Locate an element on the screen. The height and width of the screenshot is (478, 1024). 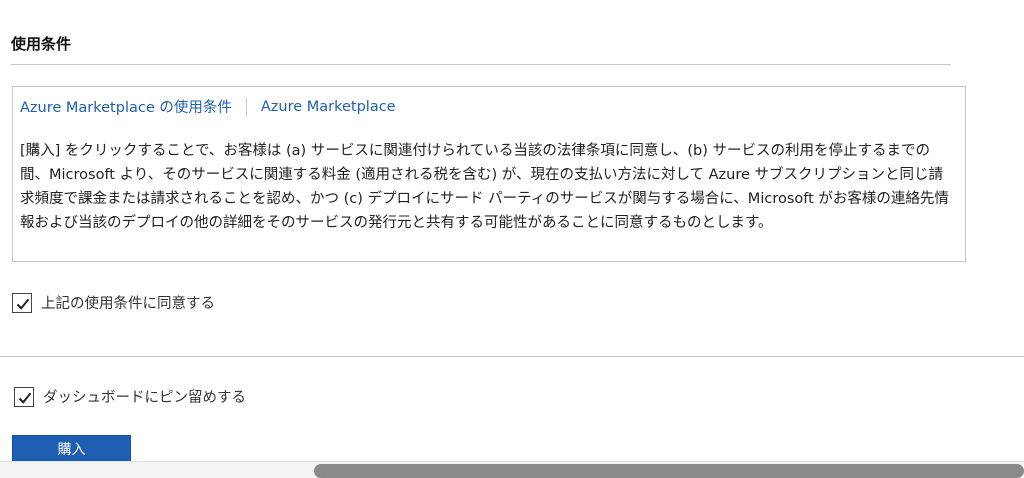
agree-terms-checkbox-row: 上記の使用条件に同意する is located at coordinates (113, 302).